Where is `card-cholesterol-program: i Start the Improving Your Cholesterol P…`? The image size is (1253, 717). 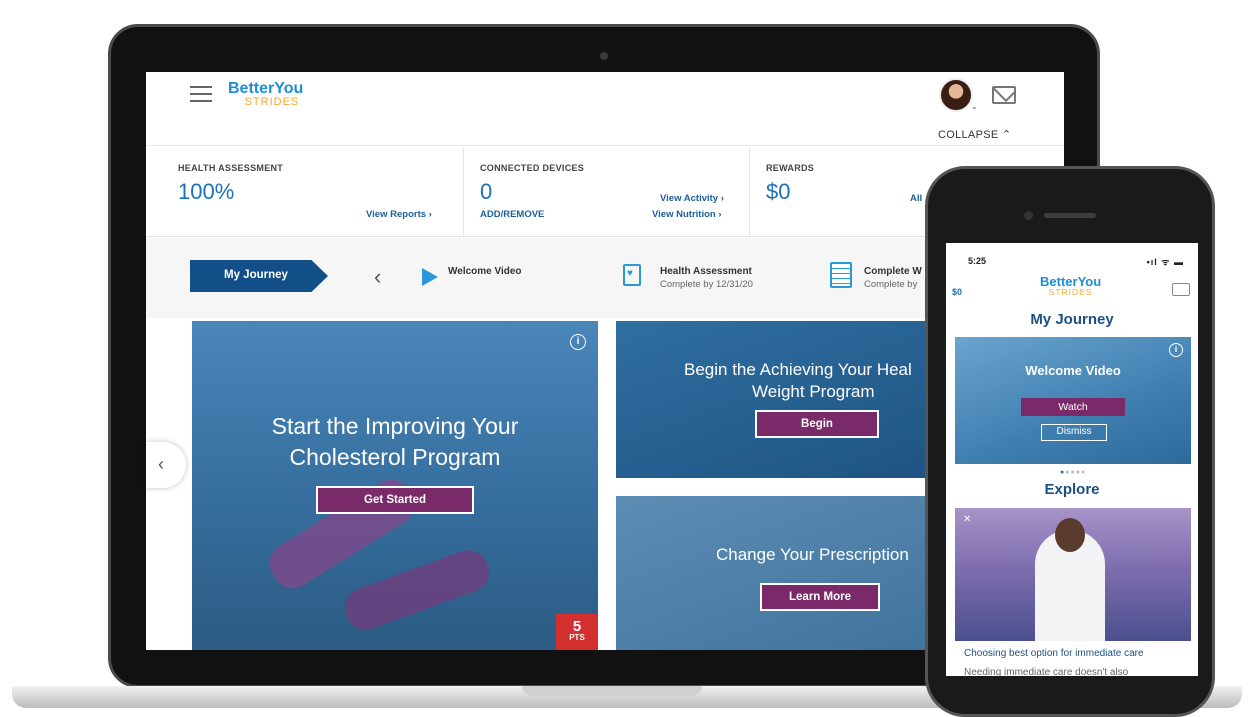
card-cholesterol-program: i Start the Improving Your Cholesterol P… is located at coordinates (395, 485).